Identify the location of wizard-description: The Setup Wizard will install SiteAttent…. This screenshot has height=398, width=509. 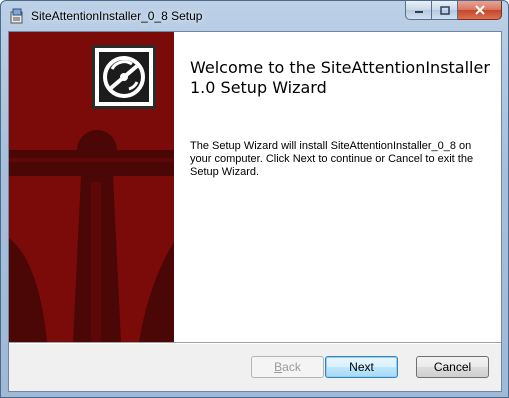
(332, 159).